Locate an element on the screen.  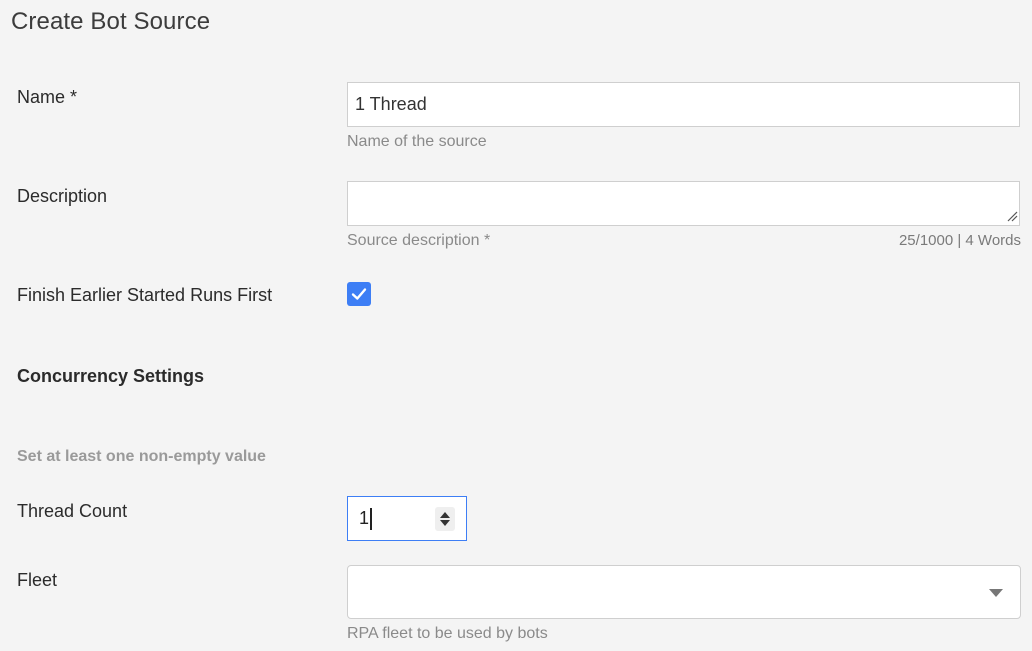
check-icon is located at coordinates (359, 294).